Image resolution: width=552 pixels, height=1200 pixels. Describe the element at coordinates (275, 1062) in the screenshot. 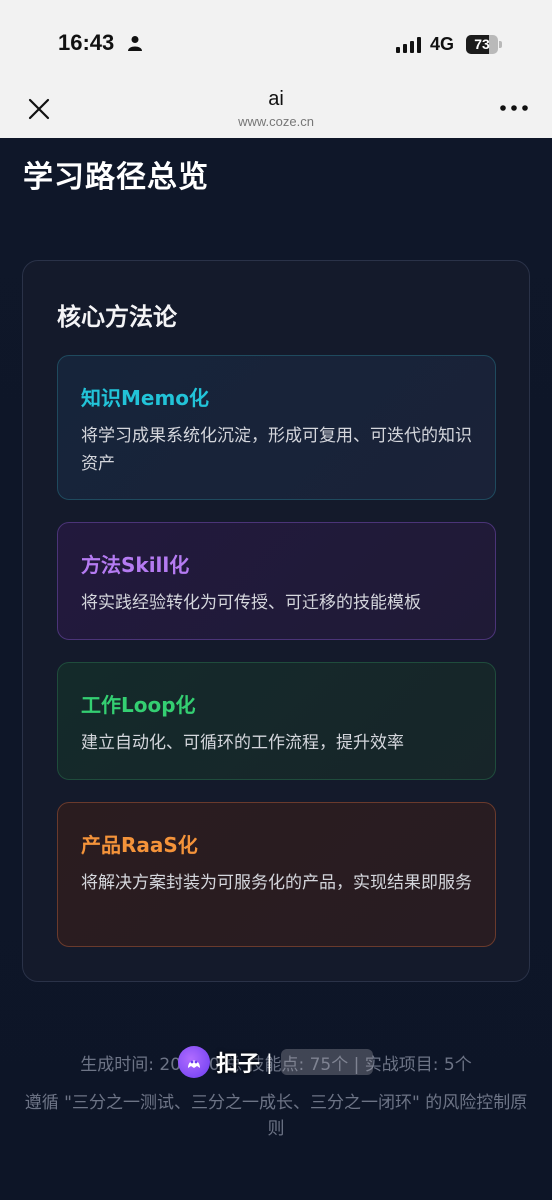

I see `coze-brand-badge: 扣子 |` at that location.